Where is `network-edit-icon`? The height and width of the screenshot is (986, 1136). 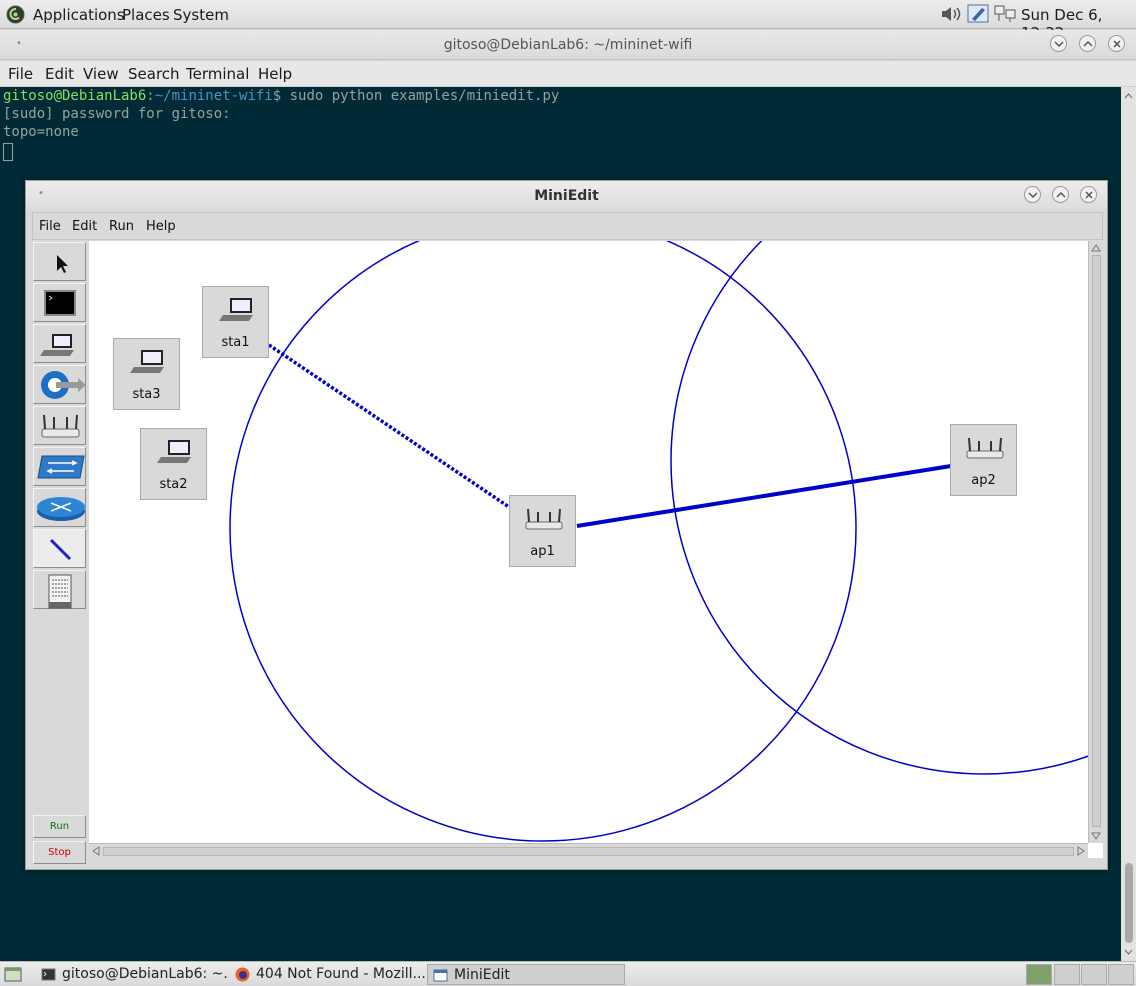 network-edit-icon is located at coordinates (978, 14).